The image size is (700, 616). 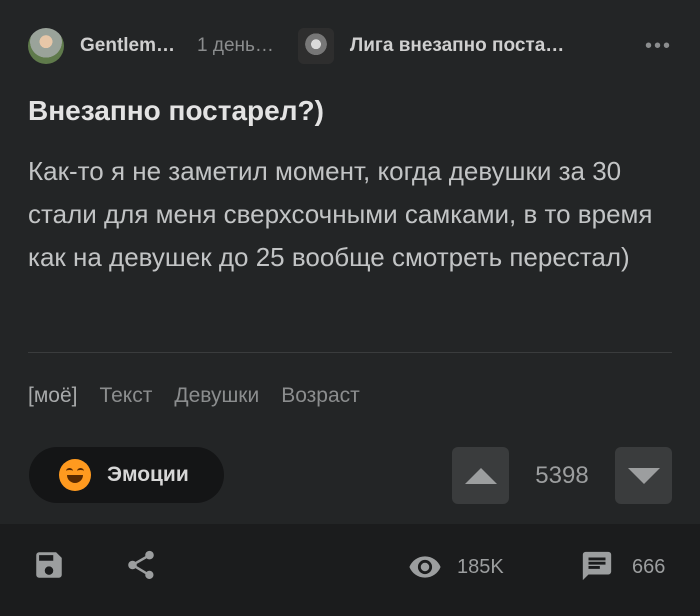 What do you see at coordinates (141, 565) in the screenshot?
I see `share-icon` at bounding box center [141, 565].